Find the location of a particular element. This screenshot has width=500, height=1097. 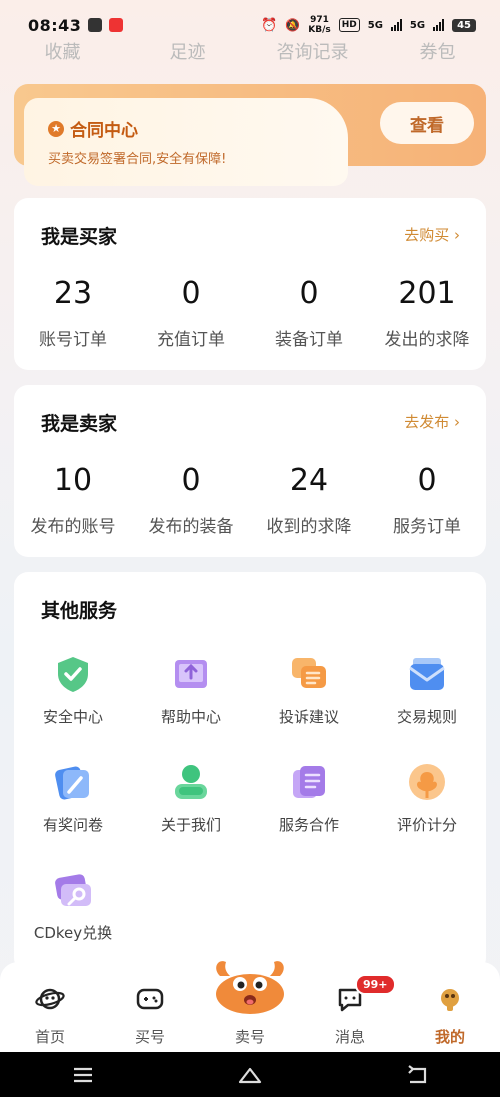

service-about-us: 关于我们 is located at coordinates (191, 798).